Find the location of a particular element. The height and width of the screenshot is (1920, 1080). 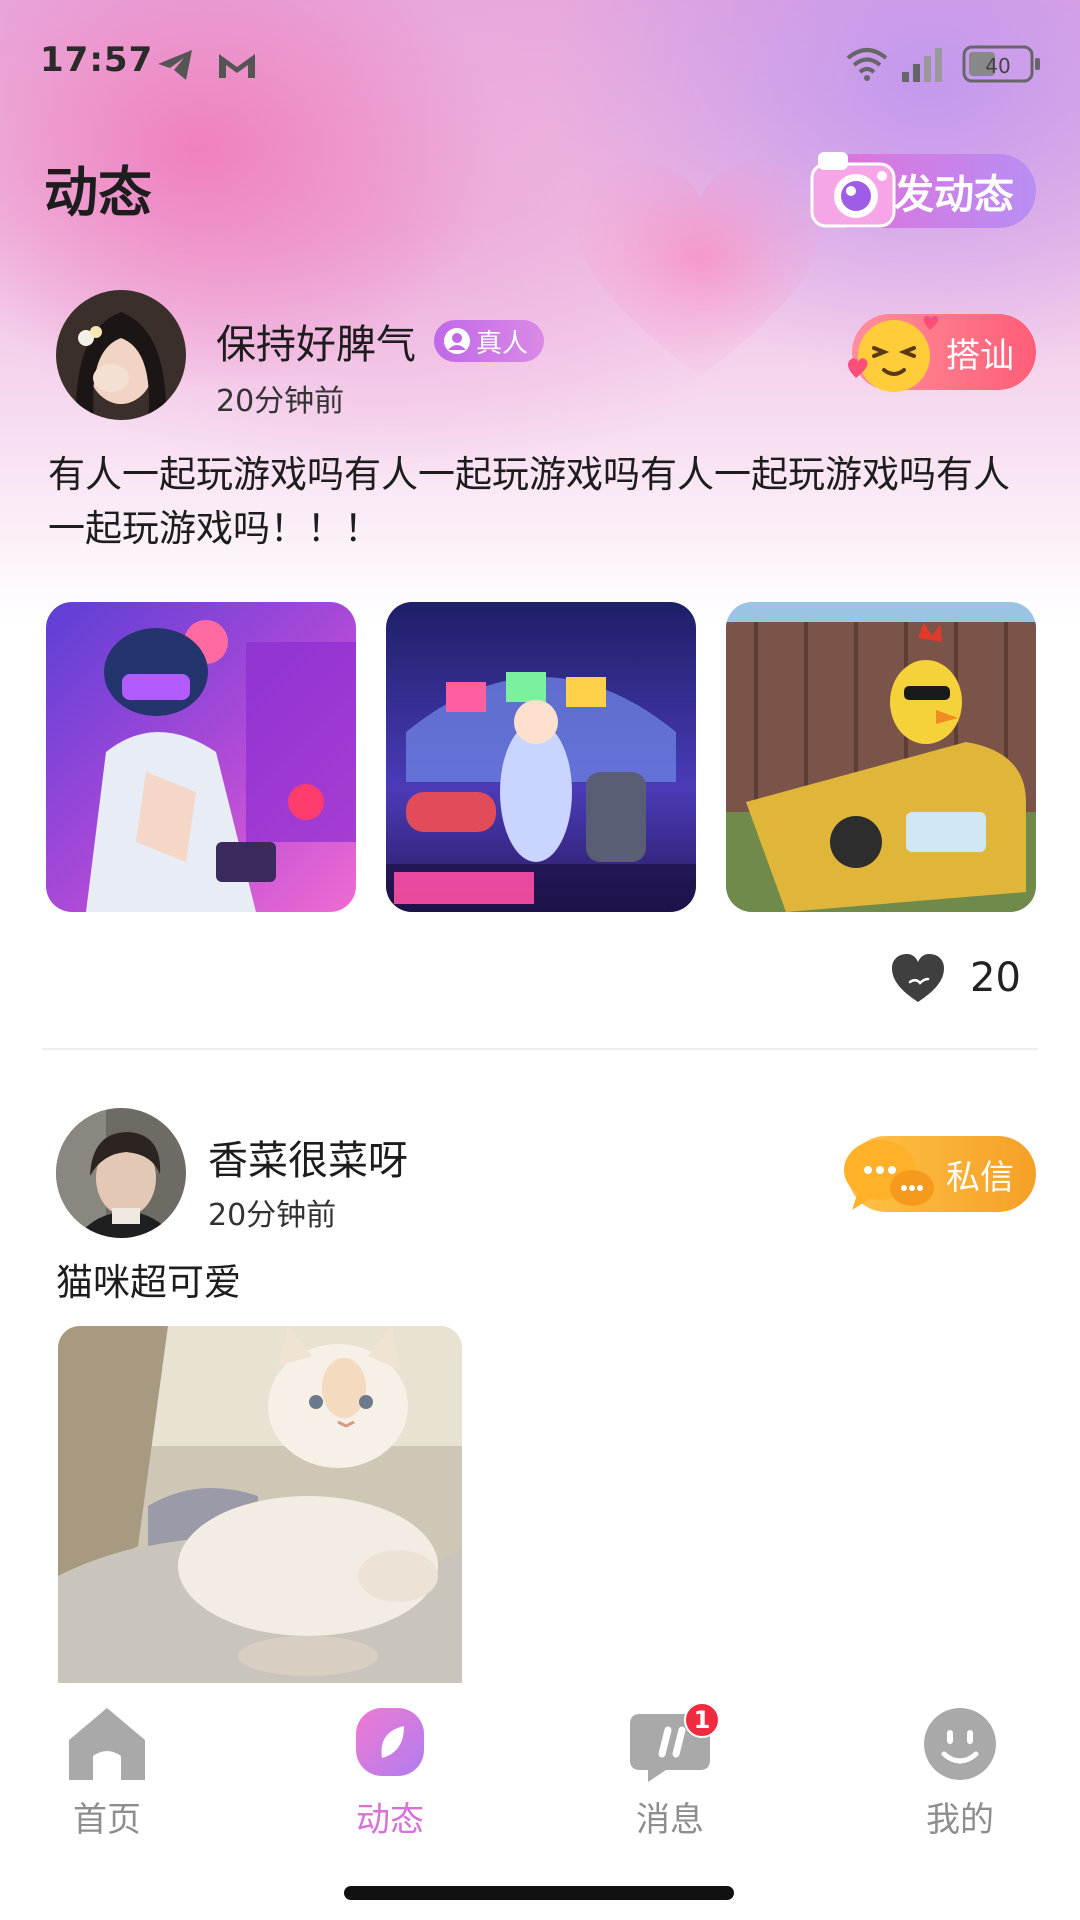

post-content: 猫咪超可爱 is located at coordinates (148, 1282).